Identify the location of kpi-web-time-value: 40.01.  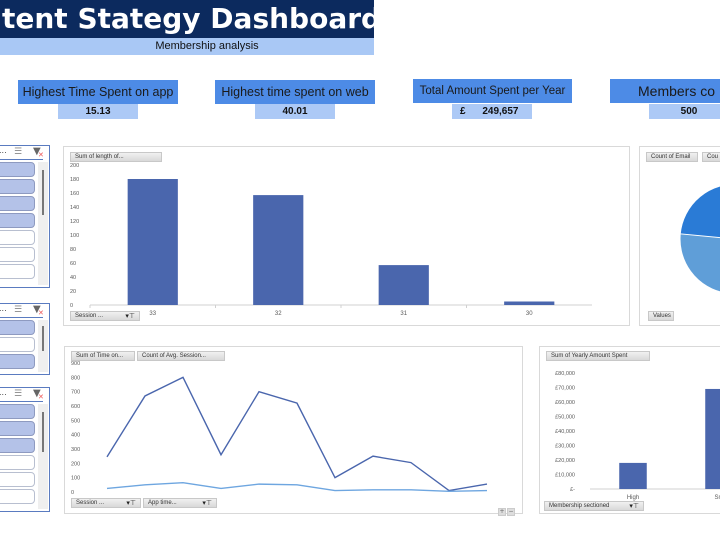
(295, 111).